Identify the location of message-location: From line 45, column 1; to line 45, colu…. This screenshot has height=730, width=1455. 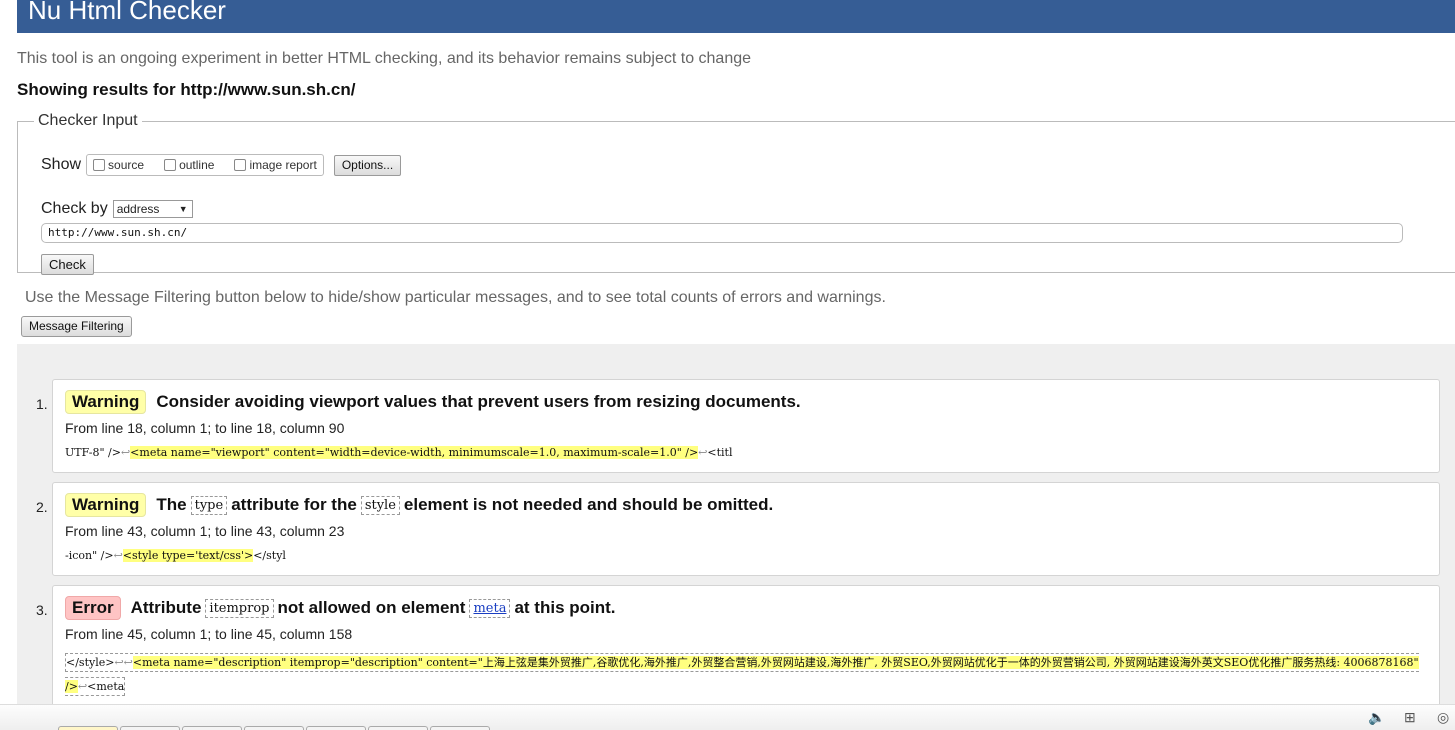
(209, 634).